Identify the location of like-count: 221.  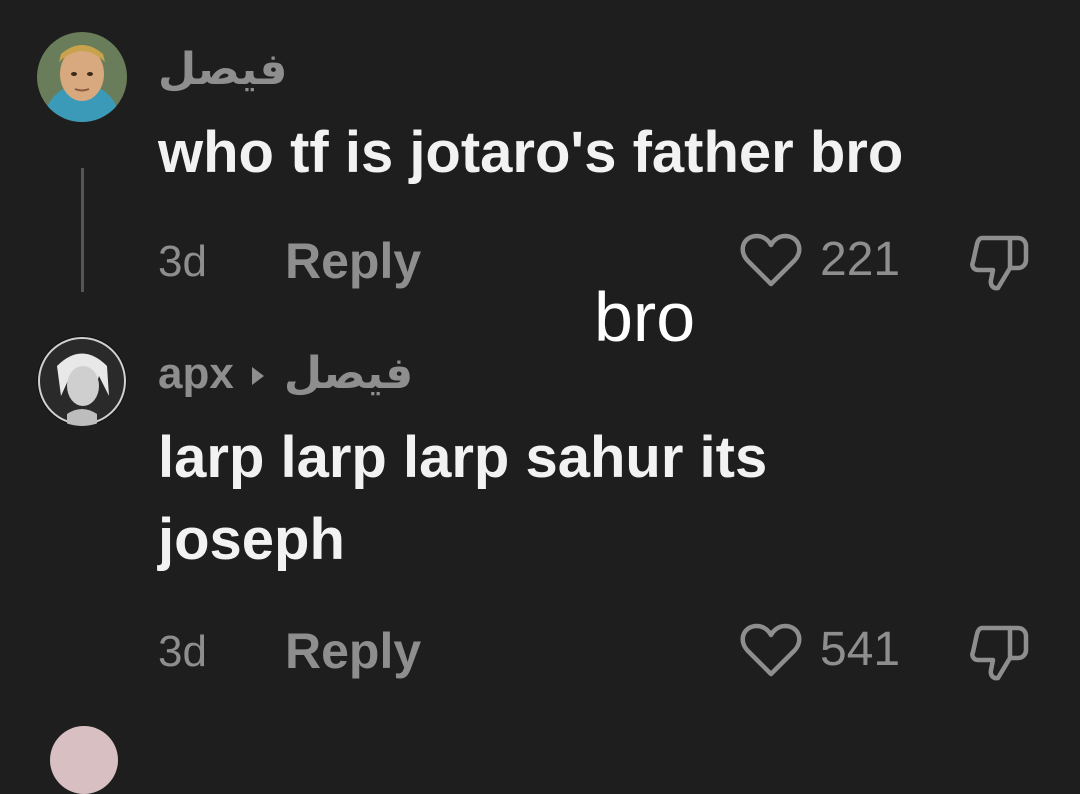
(860, 259).